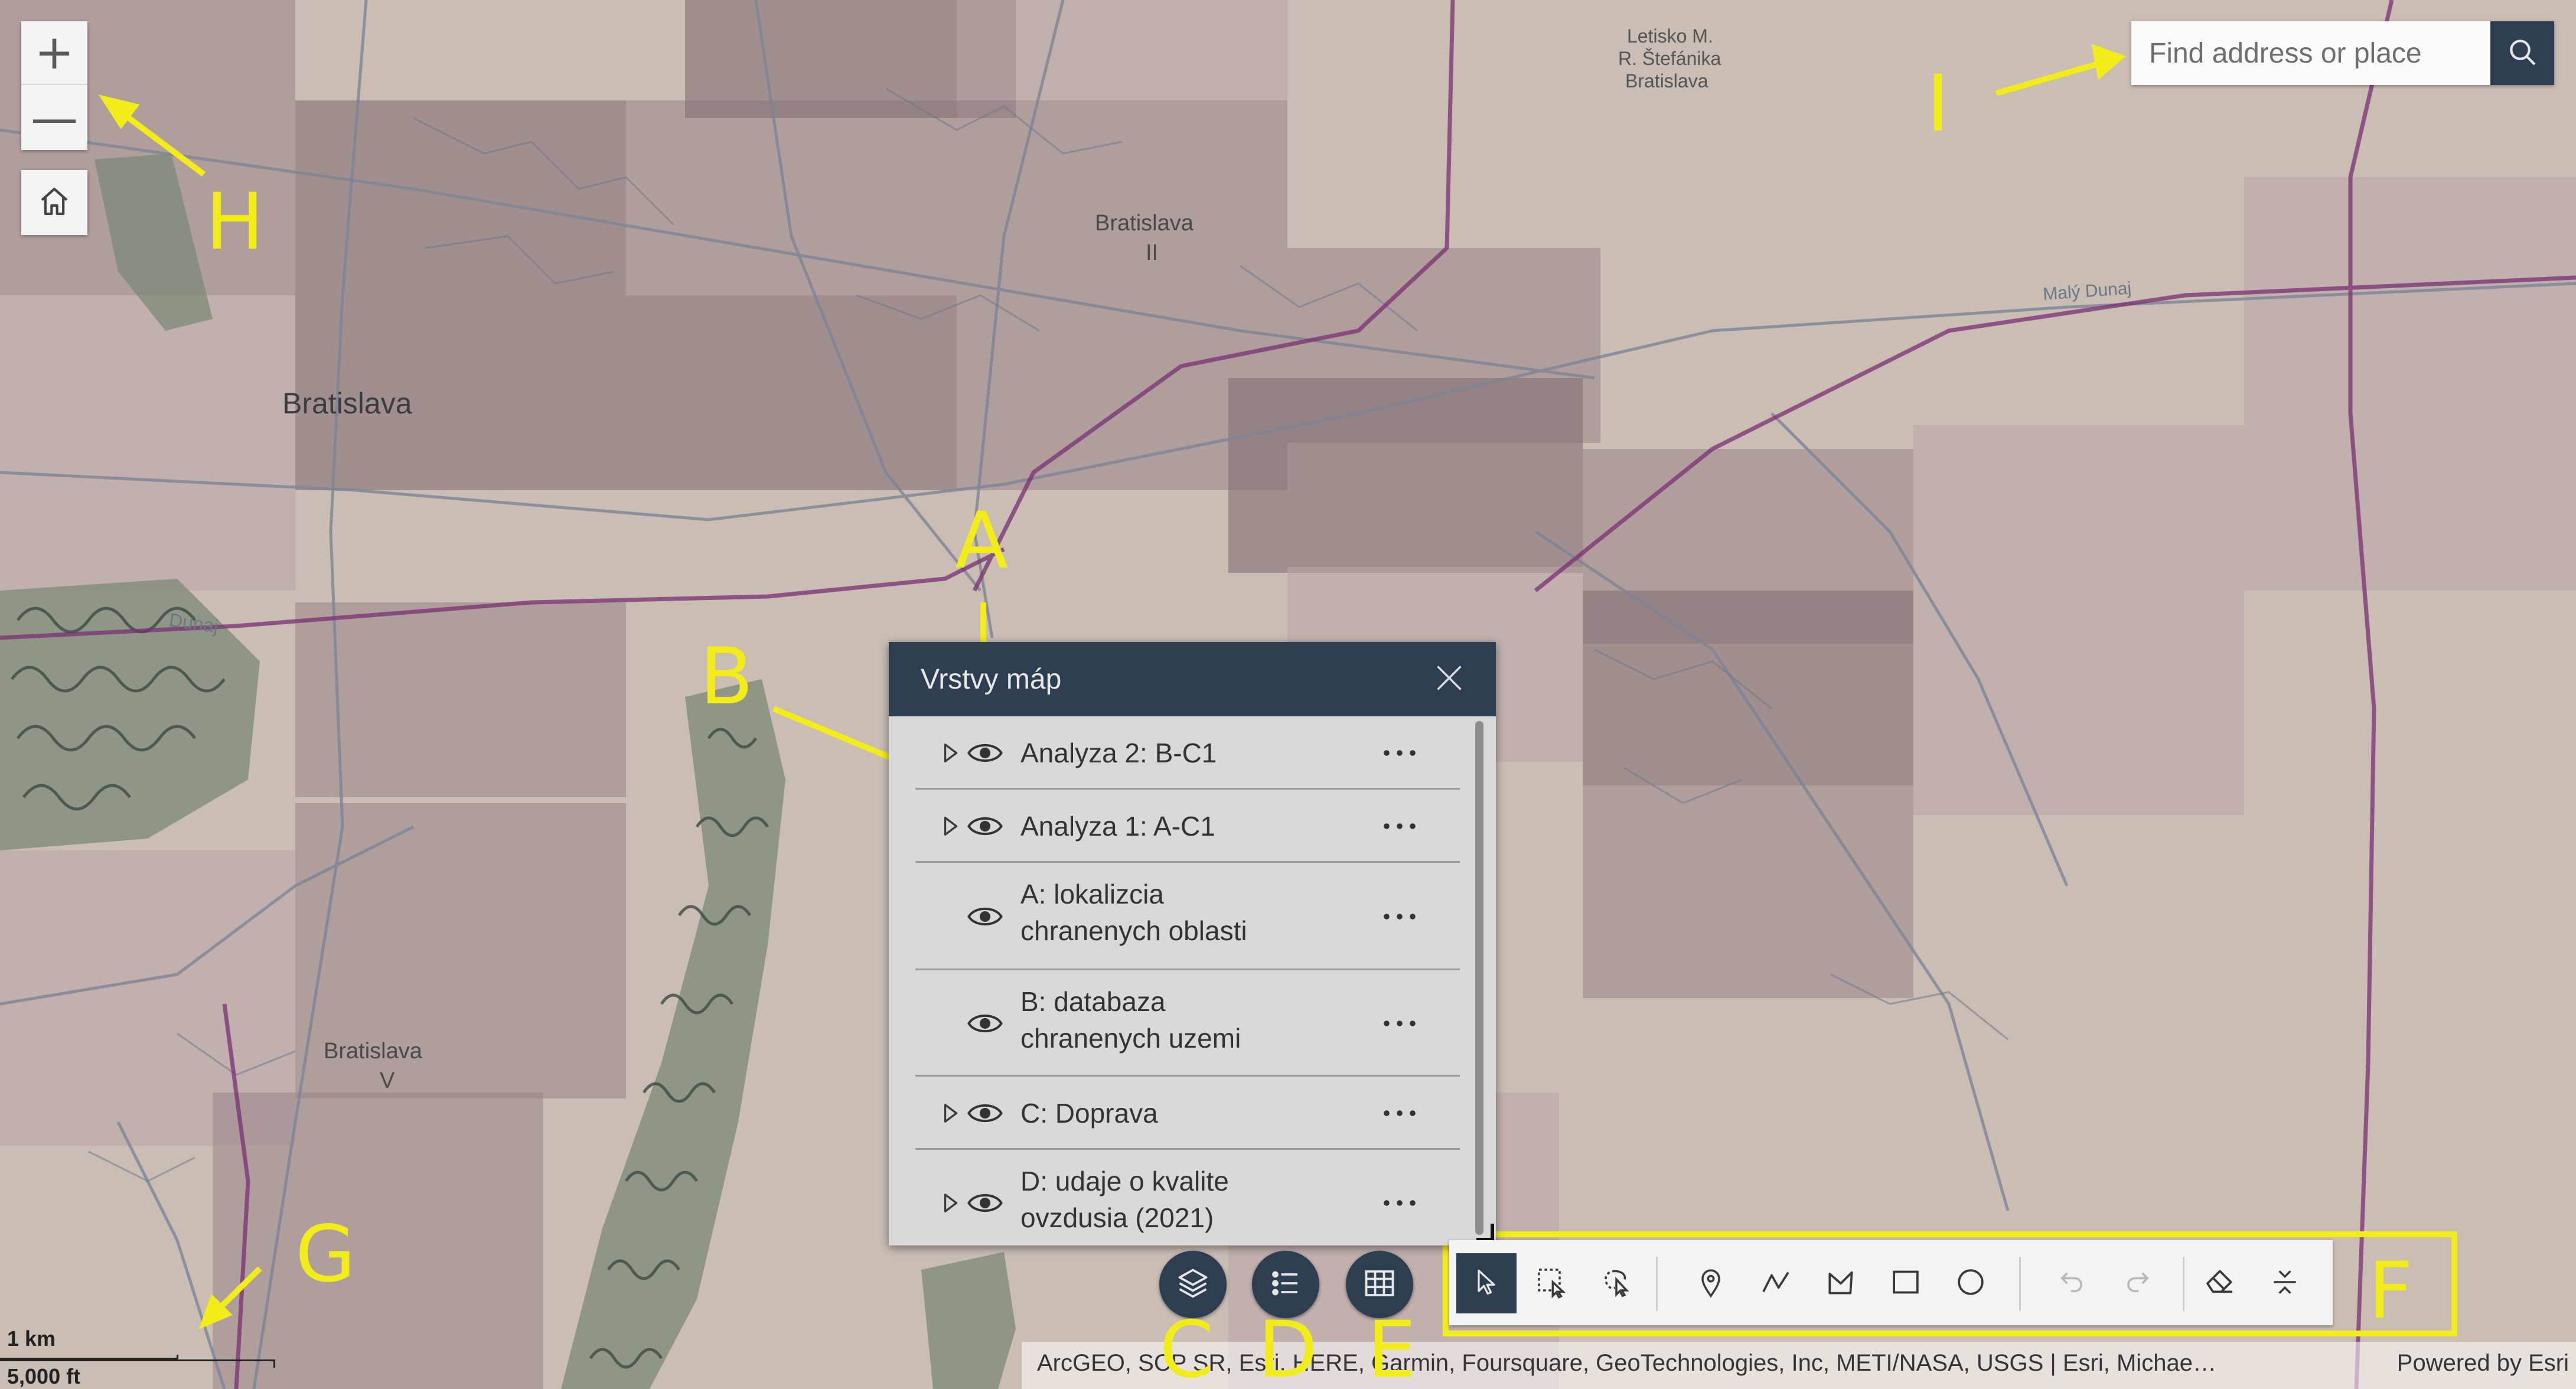 Image resolution: width=2576 pixels, height=1389 pixels. Describe the element at coordinates (54, 53) in the screenshot. I see `zoom-in-button: +` at that location.